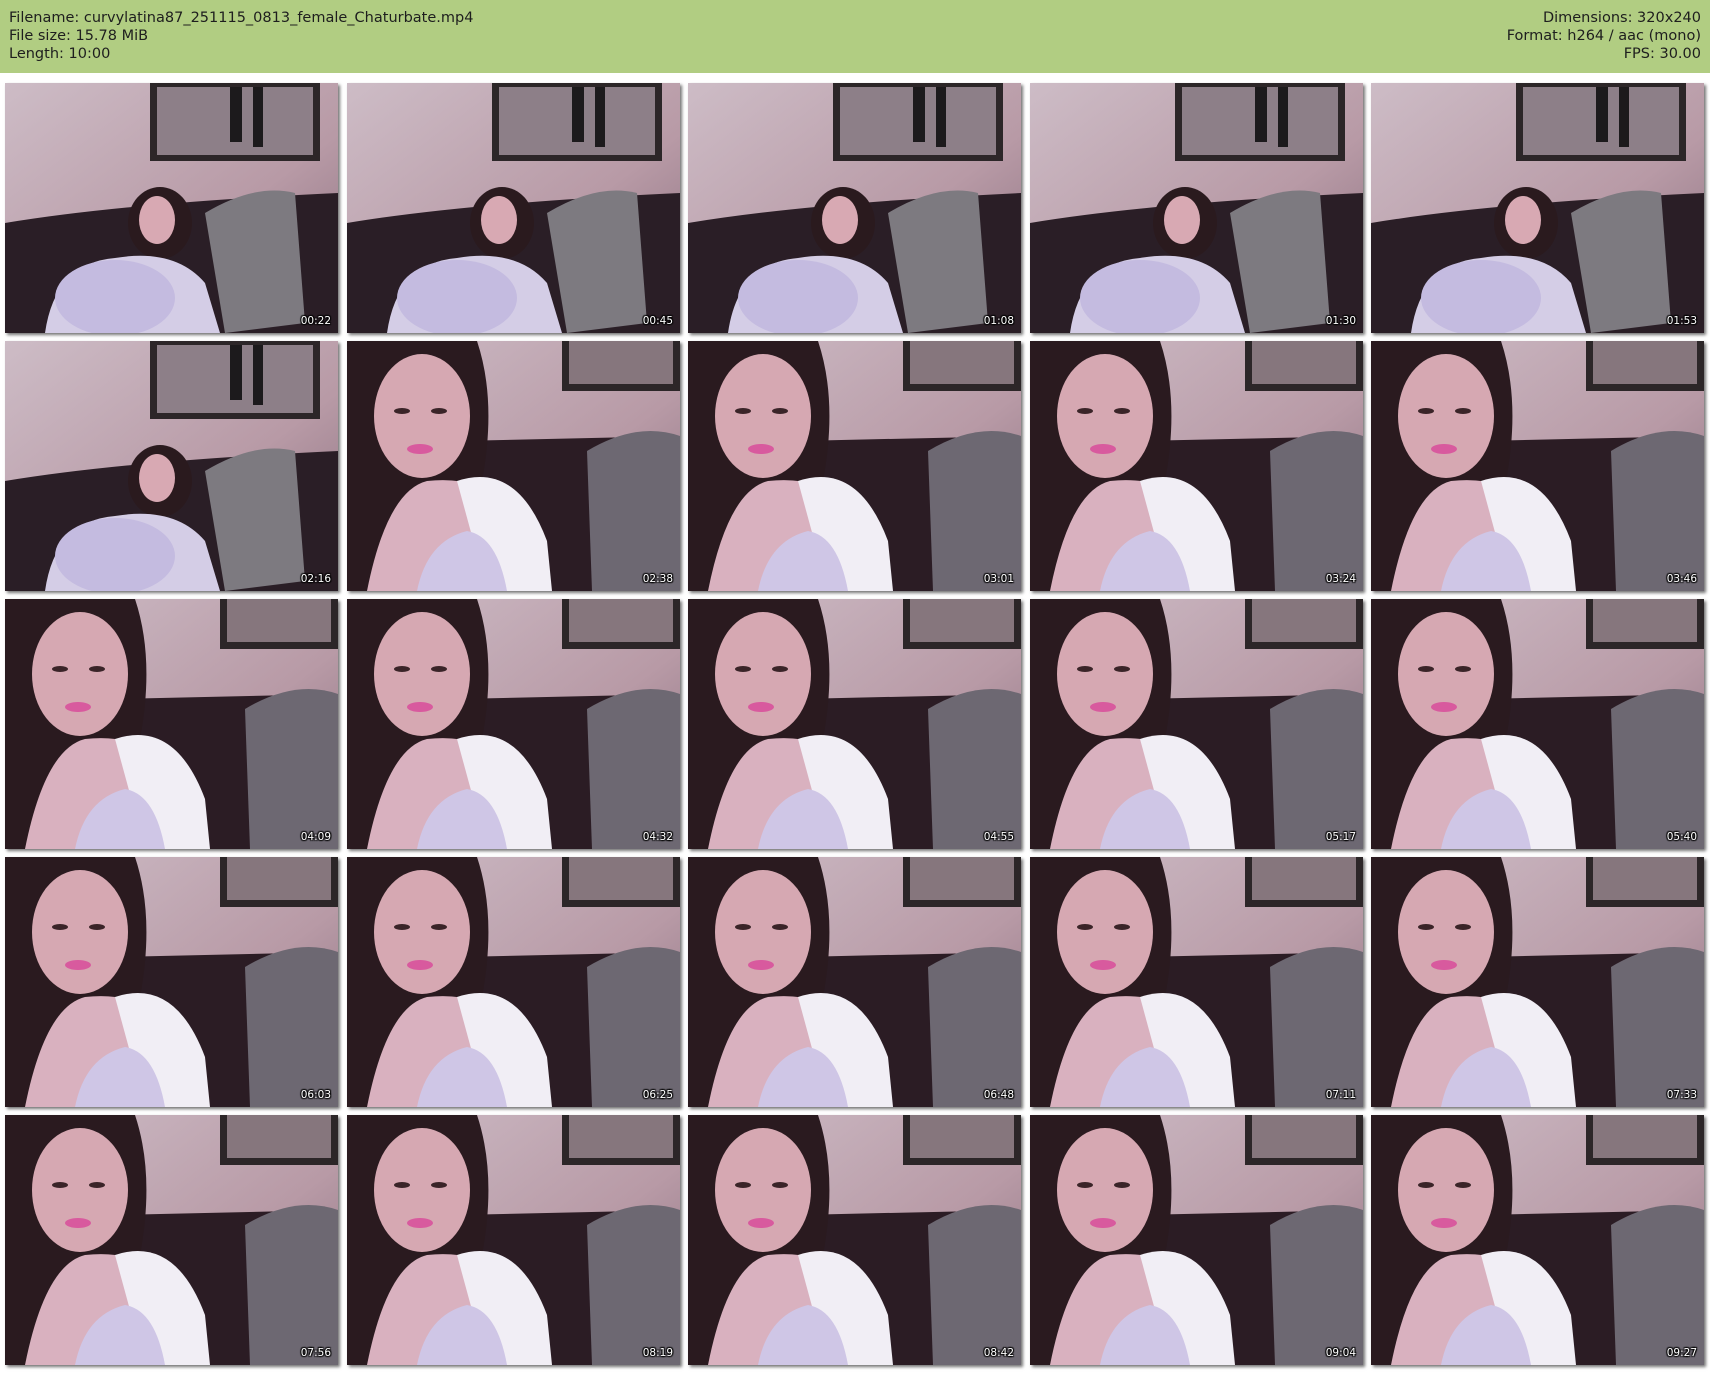  I want to click on video-thumbnail: 05:17, so click(1196, 724).